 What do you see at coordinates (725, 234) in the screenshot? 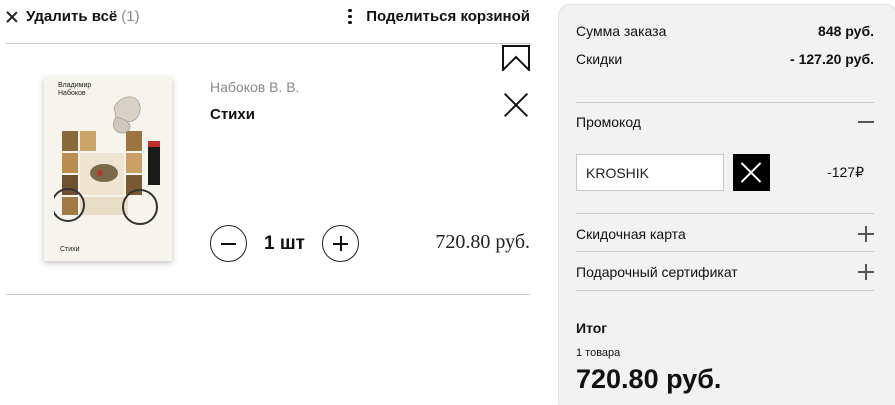
I see `discount-card-toggle: Скидочная карта` at bounding box center [725, 234].